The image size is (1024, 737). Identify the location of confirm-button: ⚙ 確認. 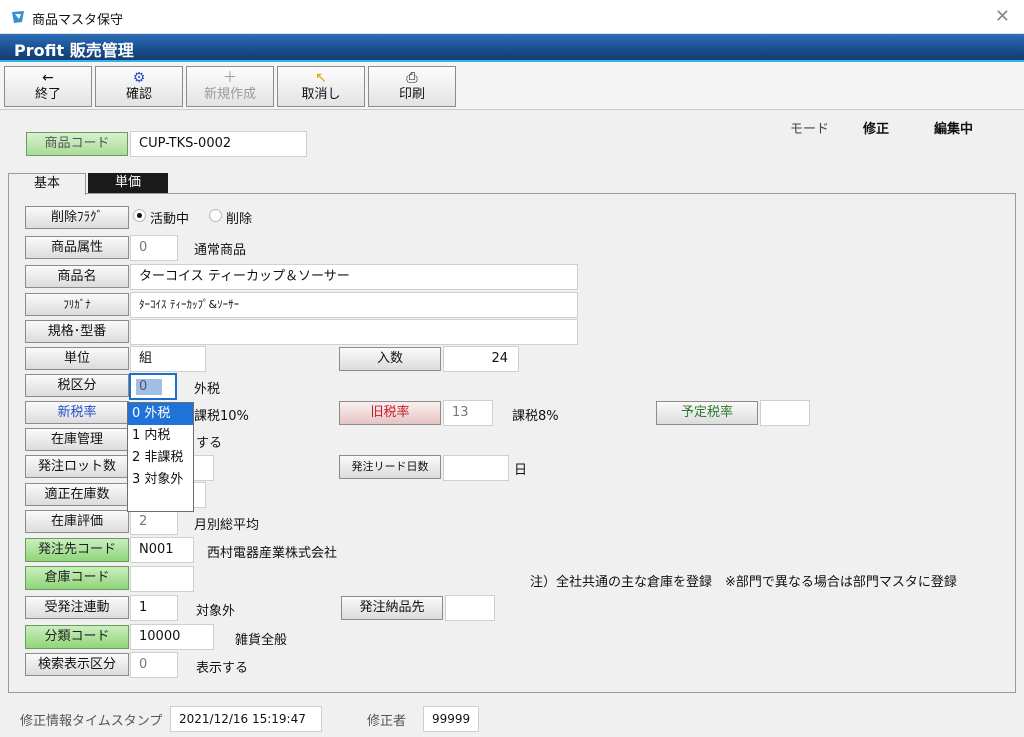
(139, 86).